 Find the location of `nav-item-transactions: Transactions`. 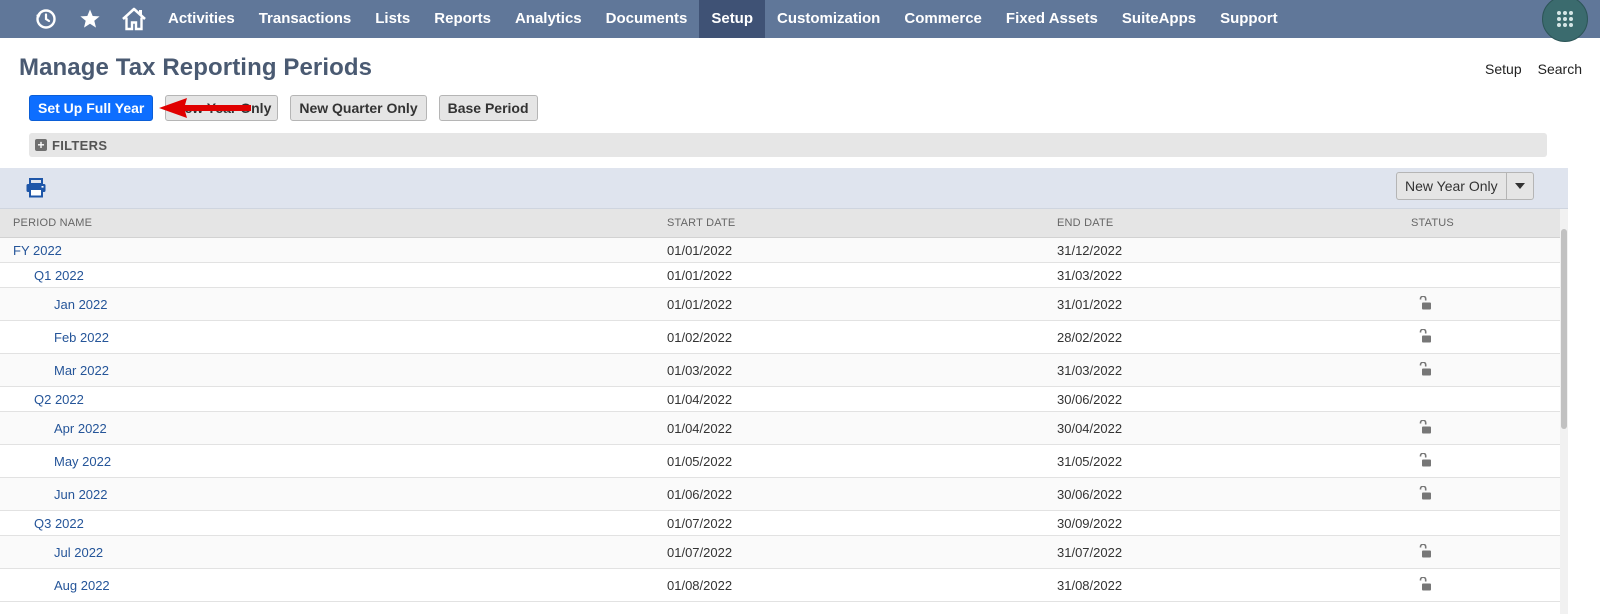

nav-item-transactions: Transactions is located at coordinates (305, 19).